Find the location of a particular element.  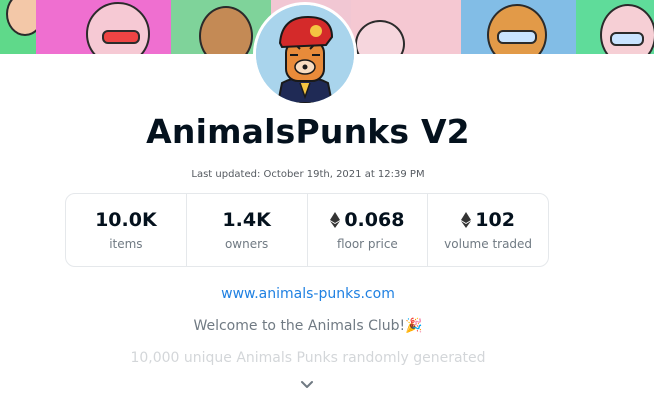

stat-items: 10.0K items is located at coordinates (126, 230).